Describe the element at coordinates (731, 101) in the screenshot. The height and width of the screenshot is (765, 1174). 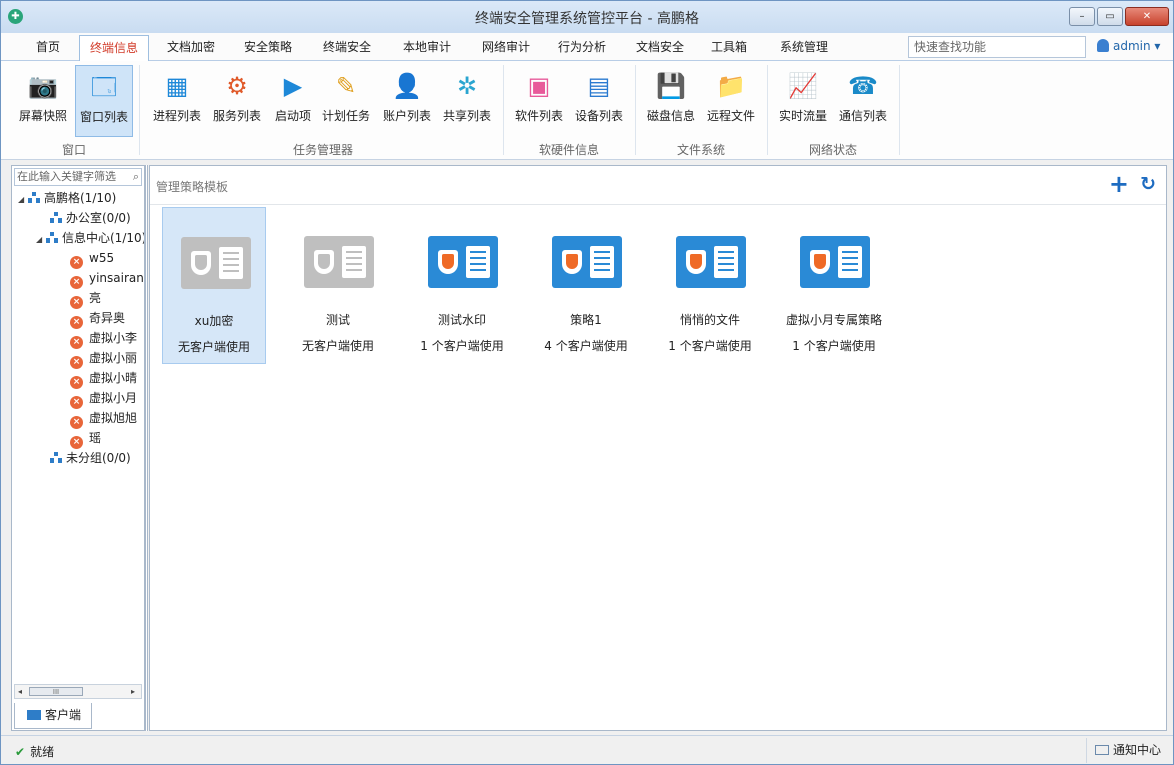
I see `ribbon-button: 📁 远程文件` at that location.